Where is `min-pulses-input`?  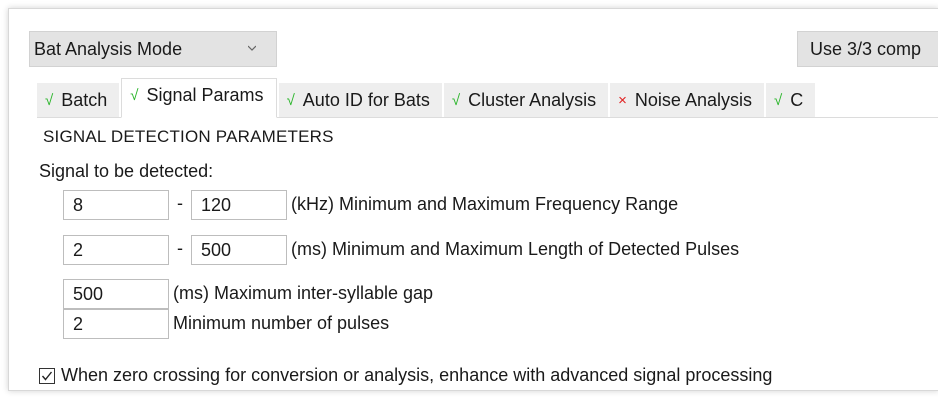
min-pulses-input is located at coordinates (116, 324).